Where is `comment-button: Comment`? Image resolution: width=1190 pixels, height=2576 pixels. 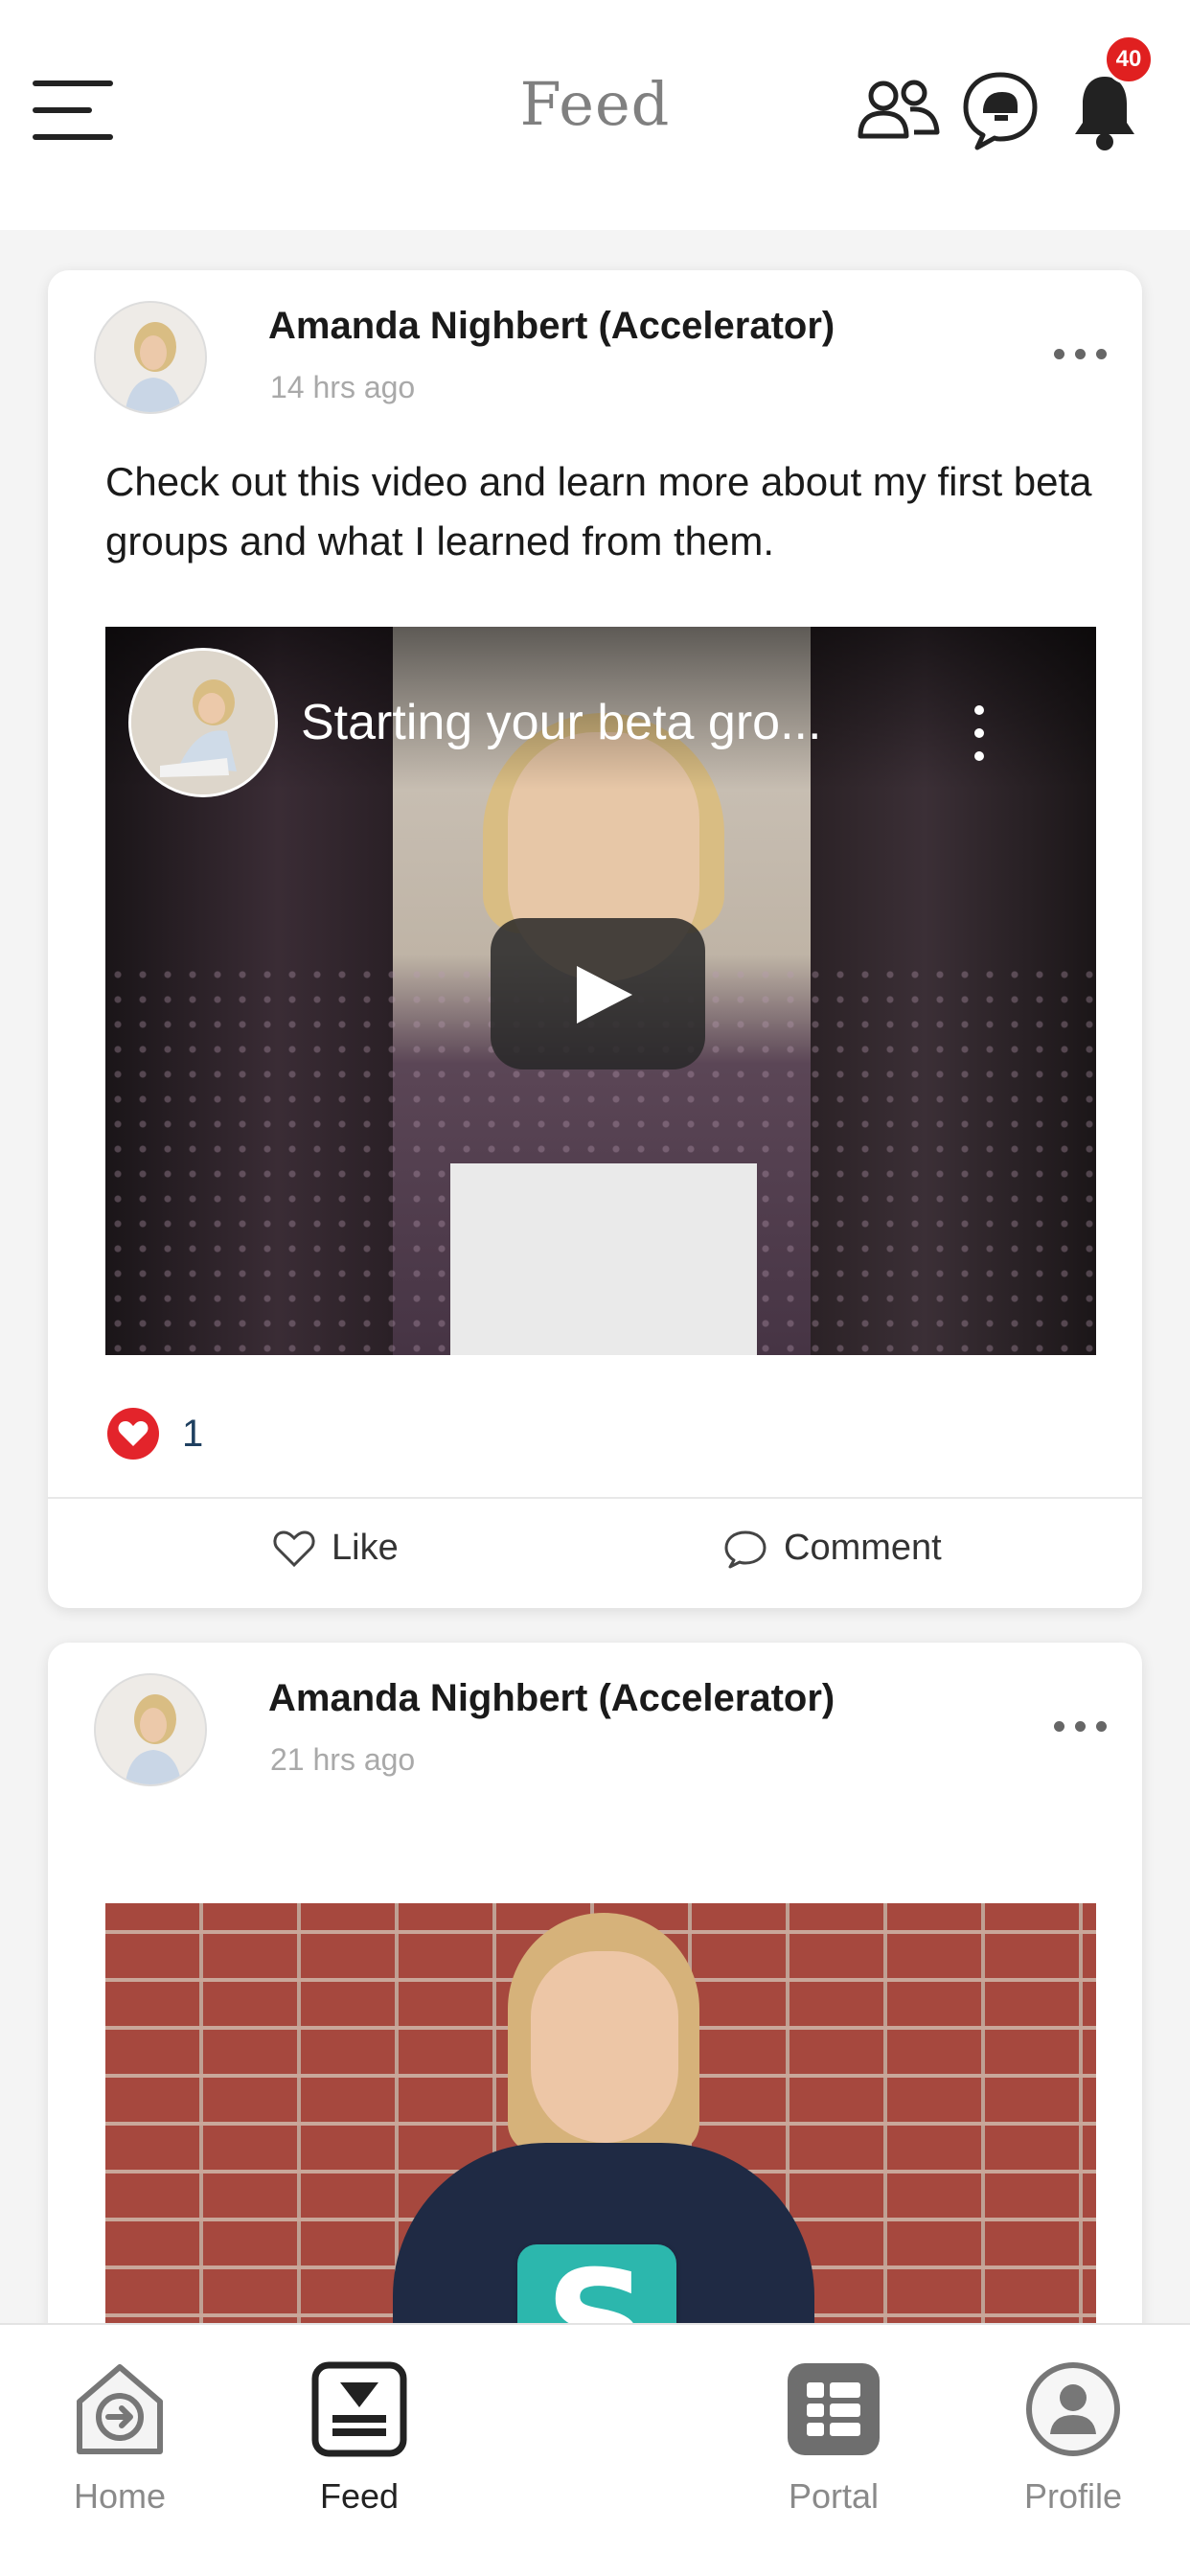
comment-button: Comment is located at coordinates (832, 1548).